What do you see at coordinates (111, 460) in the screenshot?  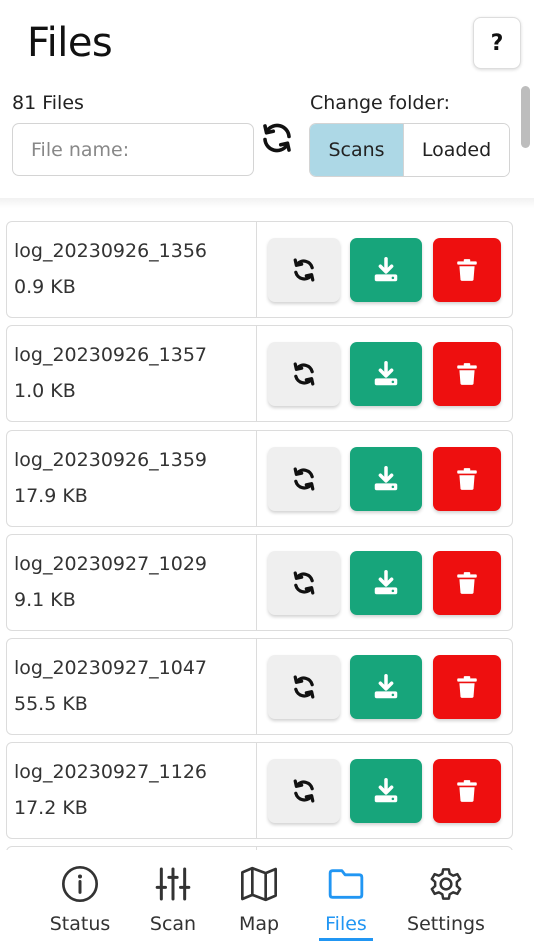 I see `file-name: log_20230926_1359` at bounding box center [111, 460].